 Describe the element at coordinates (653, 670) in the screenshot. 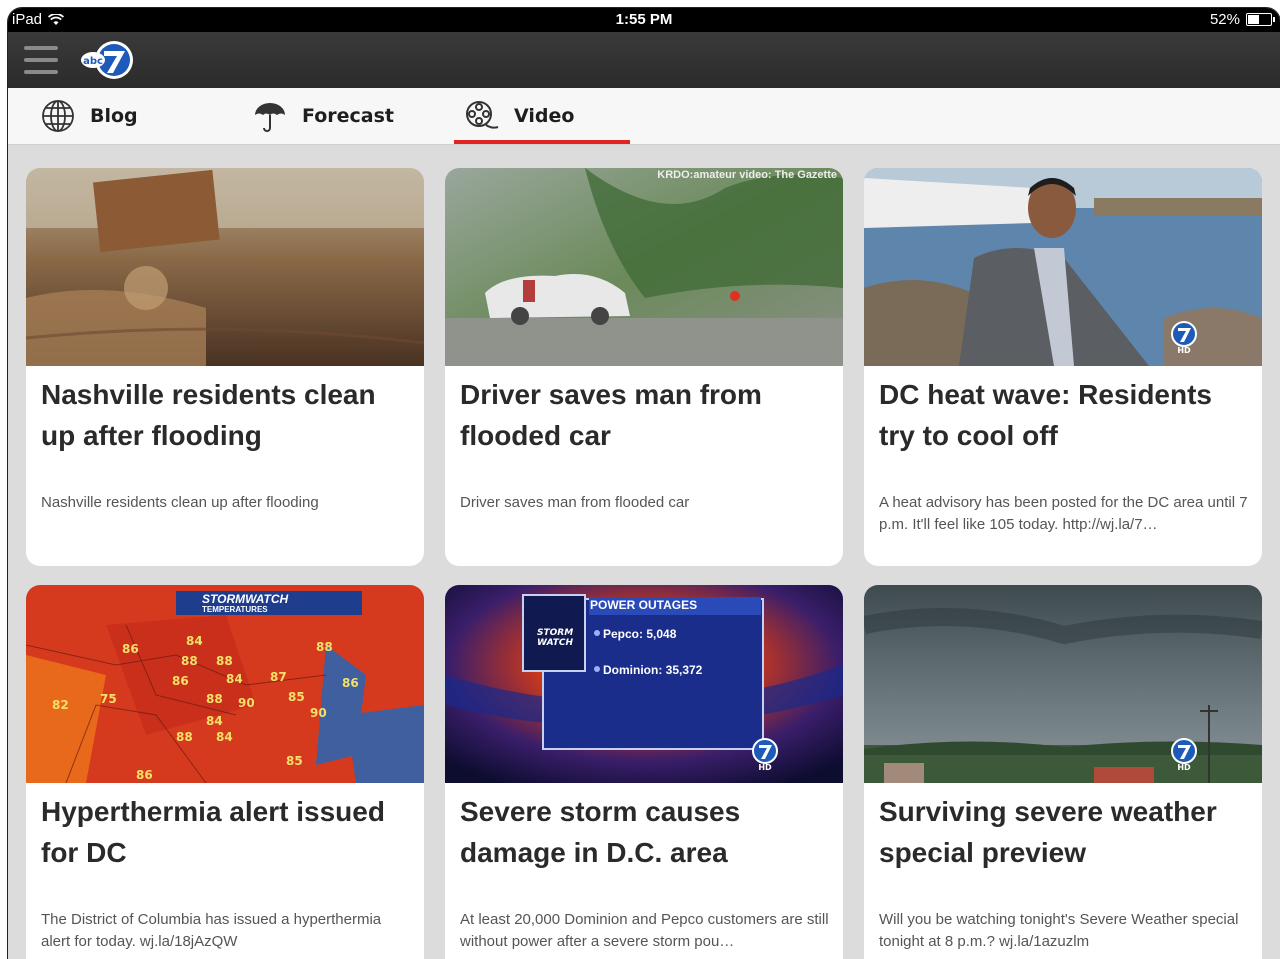

I see `outage-line: Dominion: 35,372` at that location.